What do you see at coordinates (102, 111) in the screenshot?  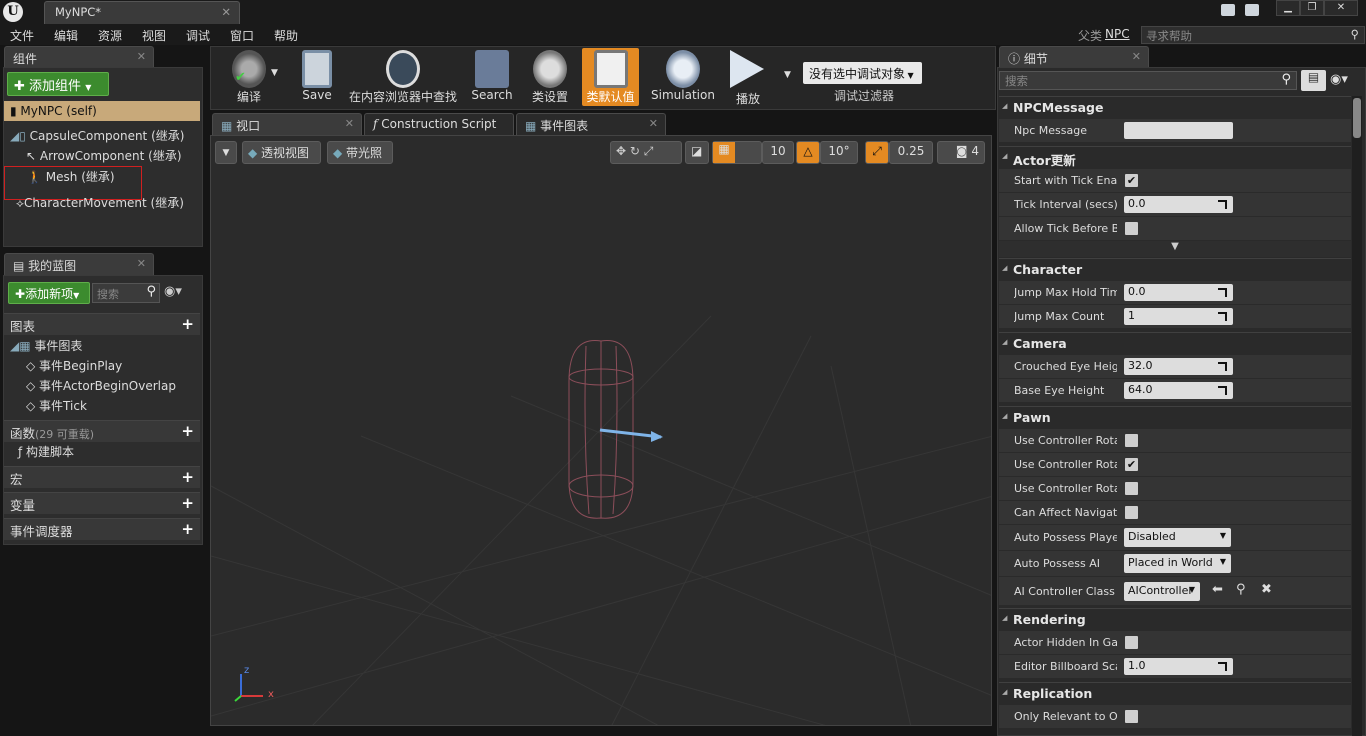 I see `component-self: ▮ MyNPC (self)` at bounding box center [102, 111].